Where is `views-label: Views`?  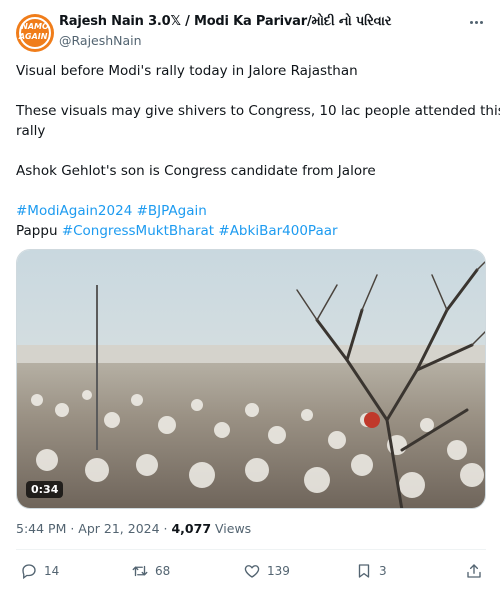
views-label: Views is located at coordinates (233, 528).